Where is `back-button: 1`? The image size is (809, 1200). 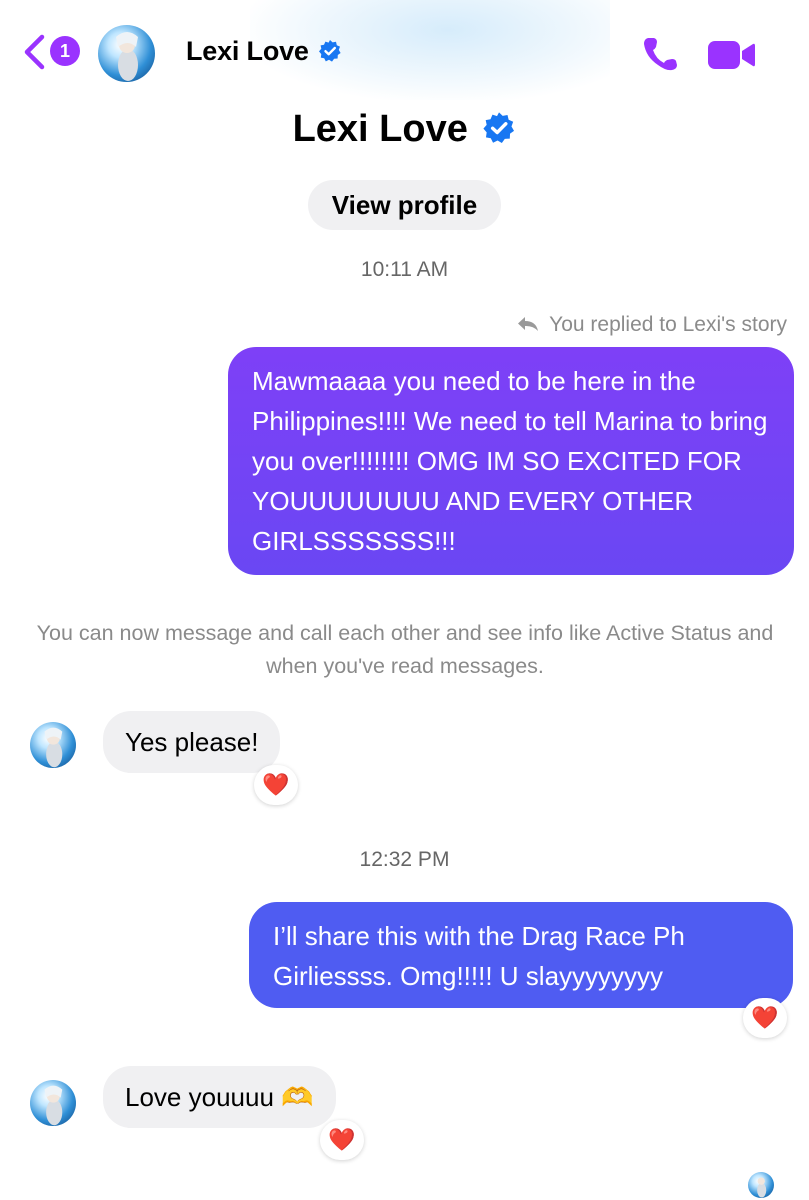 back-button: 1 is located at coordinates (52, 52).